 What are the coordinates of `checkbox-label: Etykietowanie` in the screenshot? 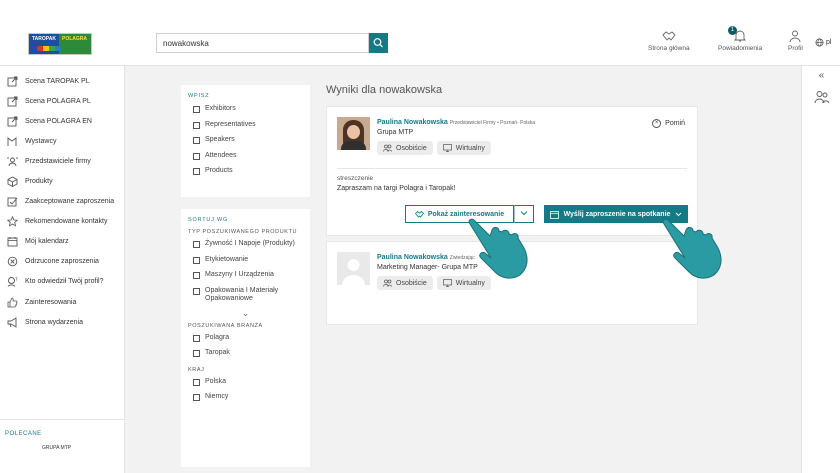 It's located at (227, 259).